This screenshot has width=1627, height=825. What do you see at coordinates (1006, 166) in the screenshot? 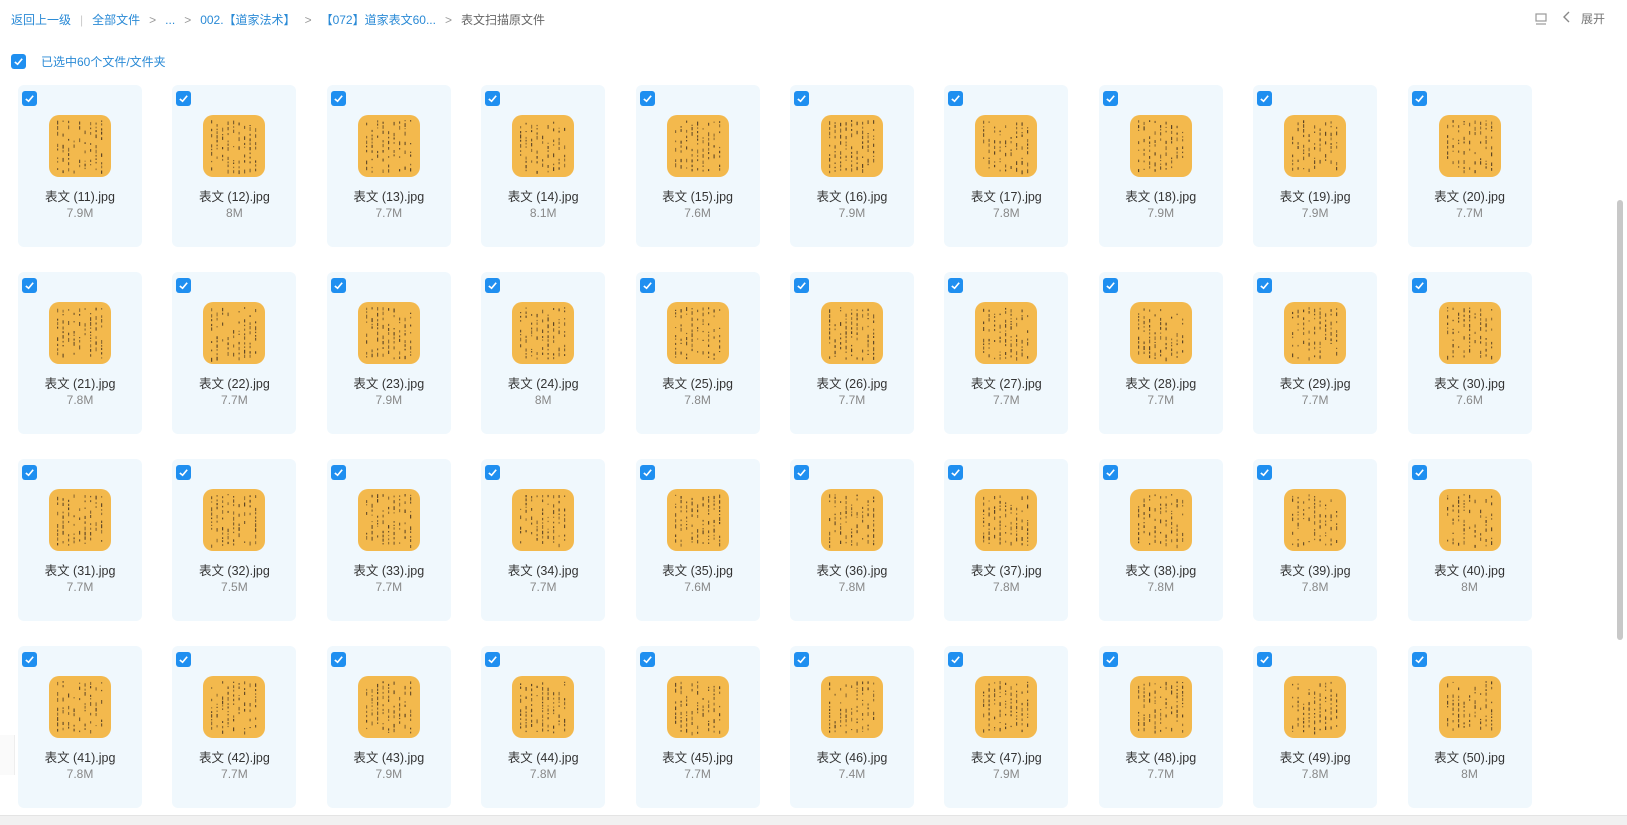
I see `file-card: 表文 (17).jpg 7.8M` at bounding box center [1006, 166].